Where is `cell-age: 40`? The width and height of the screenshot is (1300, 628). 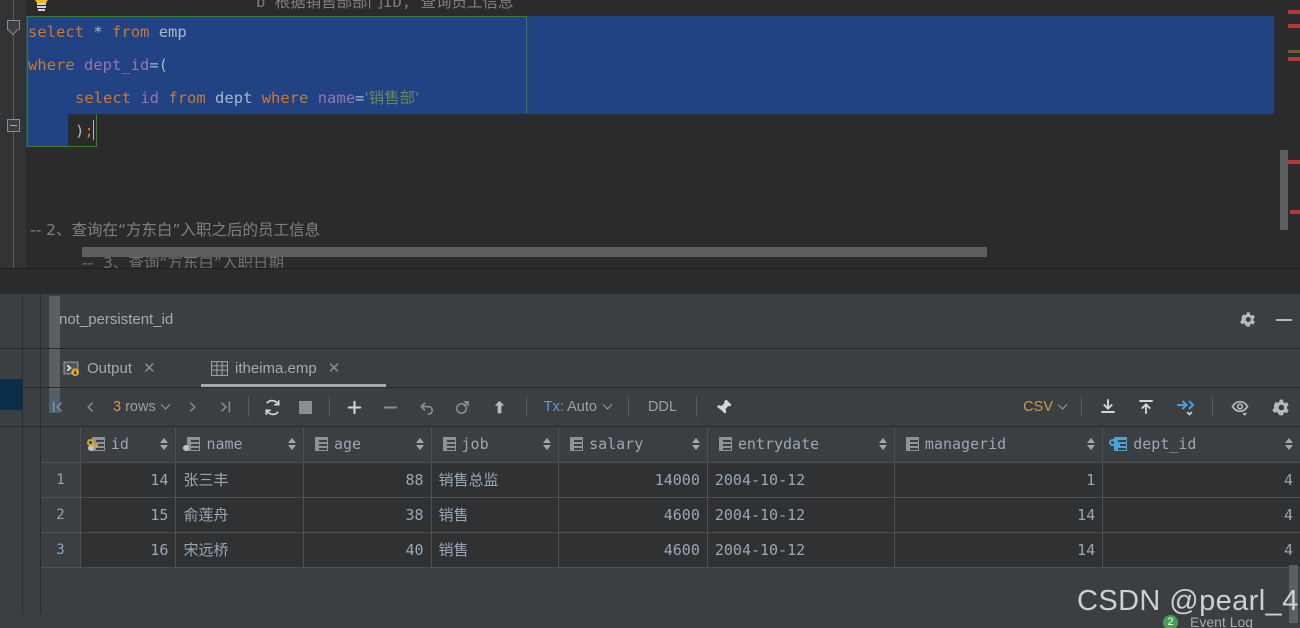 cell-age: 40 is located at coordinates (367, 550).